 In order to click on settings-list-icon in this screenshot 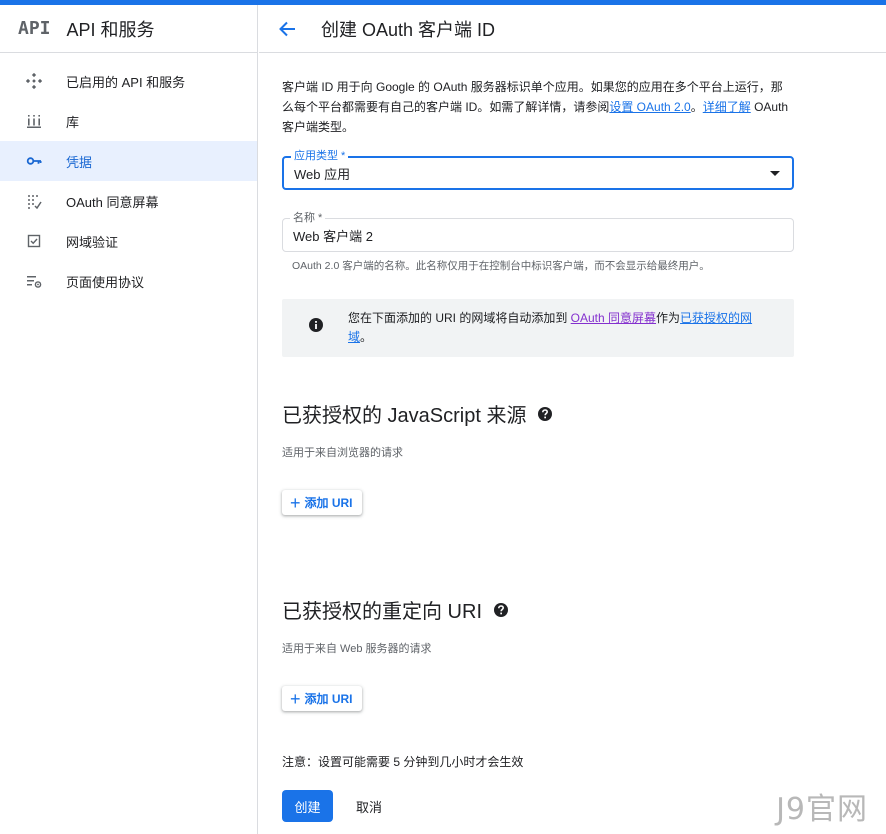, I will do `click(34, 281)`.